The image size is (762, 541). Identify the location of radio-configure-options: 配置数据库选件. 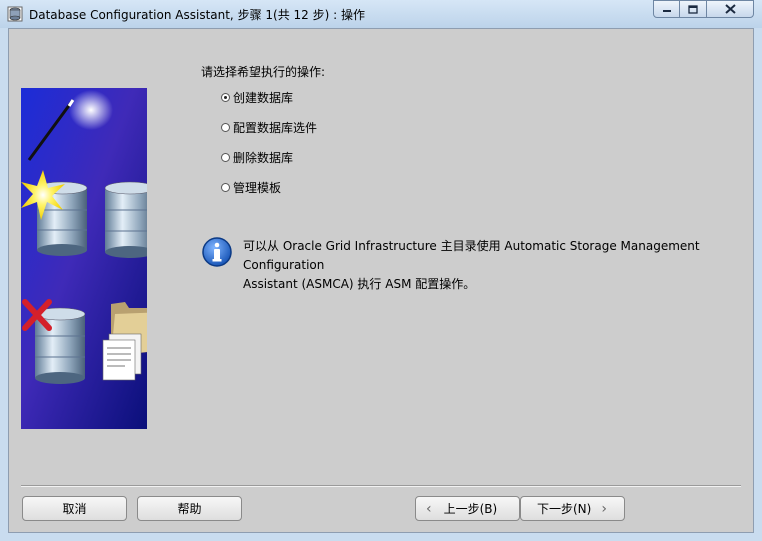
(269, 127).